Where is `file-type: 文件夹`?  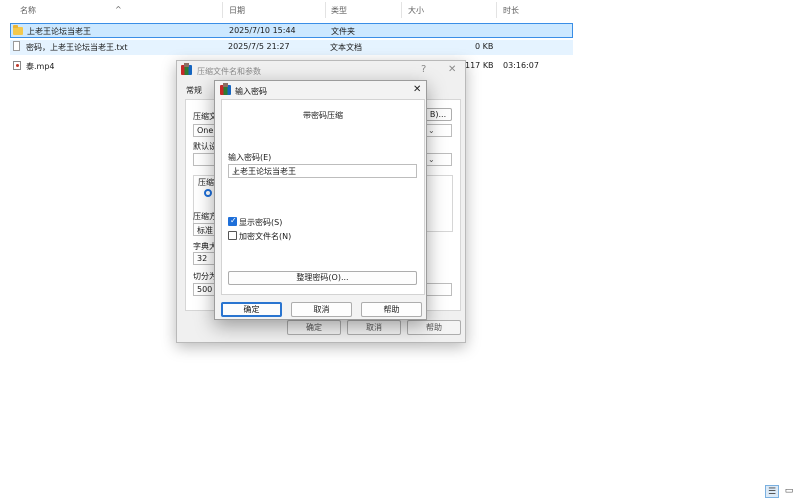
file-type: 文件夹 is located at coordinates (343, 31).